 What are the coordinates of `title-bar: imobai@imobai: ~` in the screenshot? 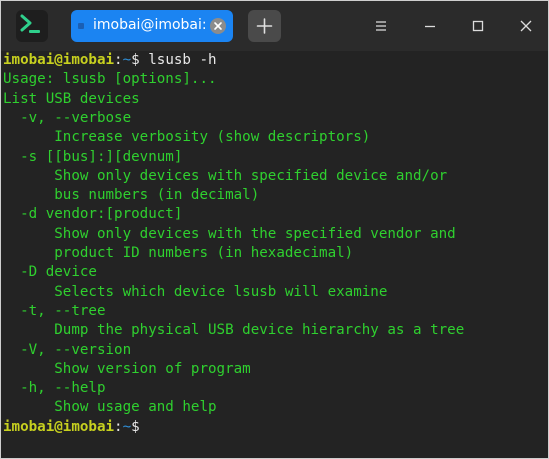 It's located at (274, 26).